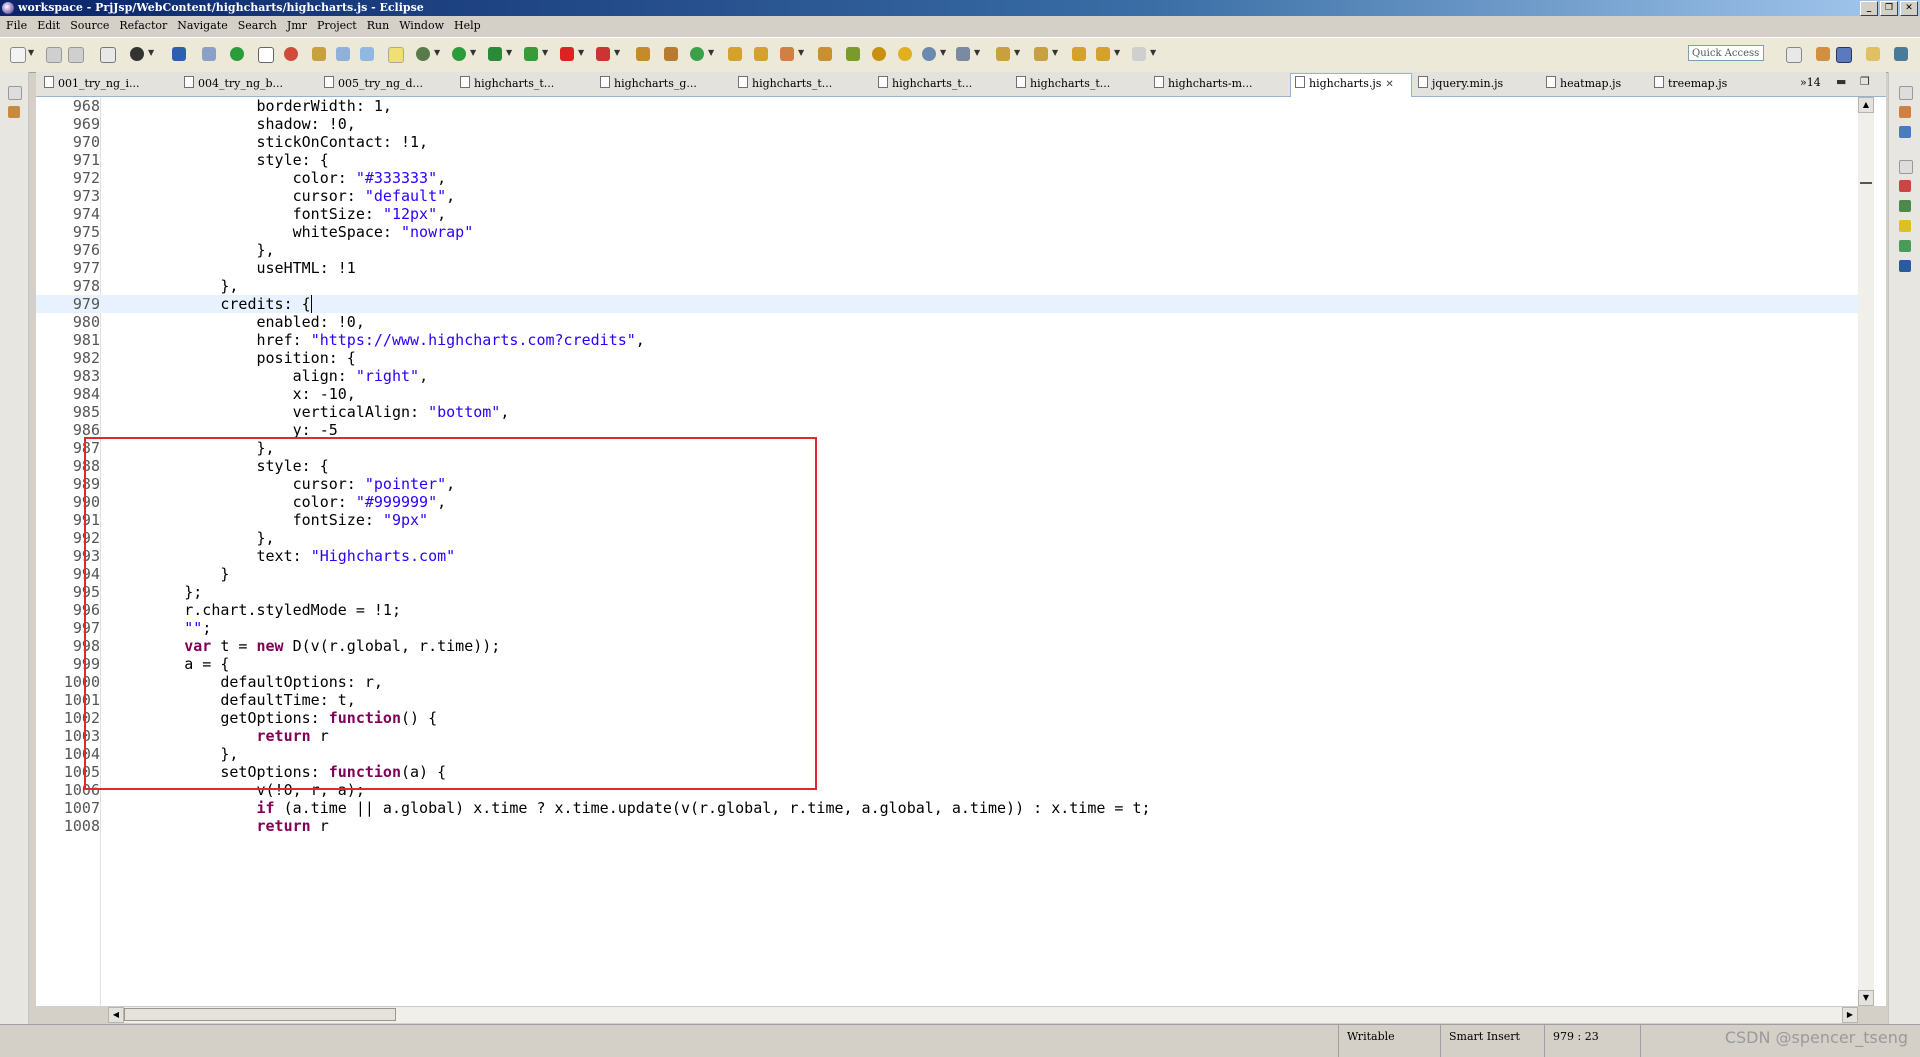 This screenshot has width=1920, height=1057. Describe the element at coordinates (1351, 85) in the screenshot. I see `tab-highcharts-js: highcharts.js ✕` at that location.